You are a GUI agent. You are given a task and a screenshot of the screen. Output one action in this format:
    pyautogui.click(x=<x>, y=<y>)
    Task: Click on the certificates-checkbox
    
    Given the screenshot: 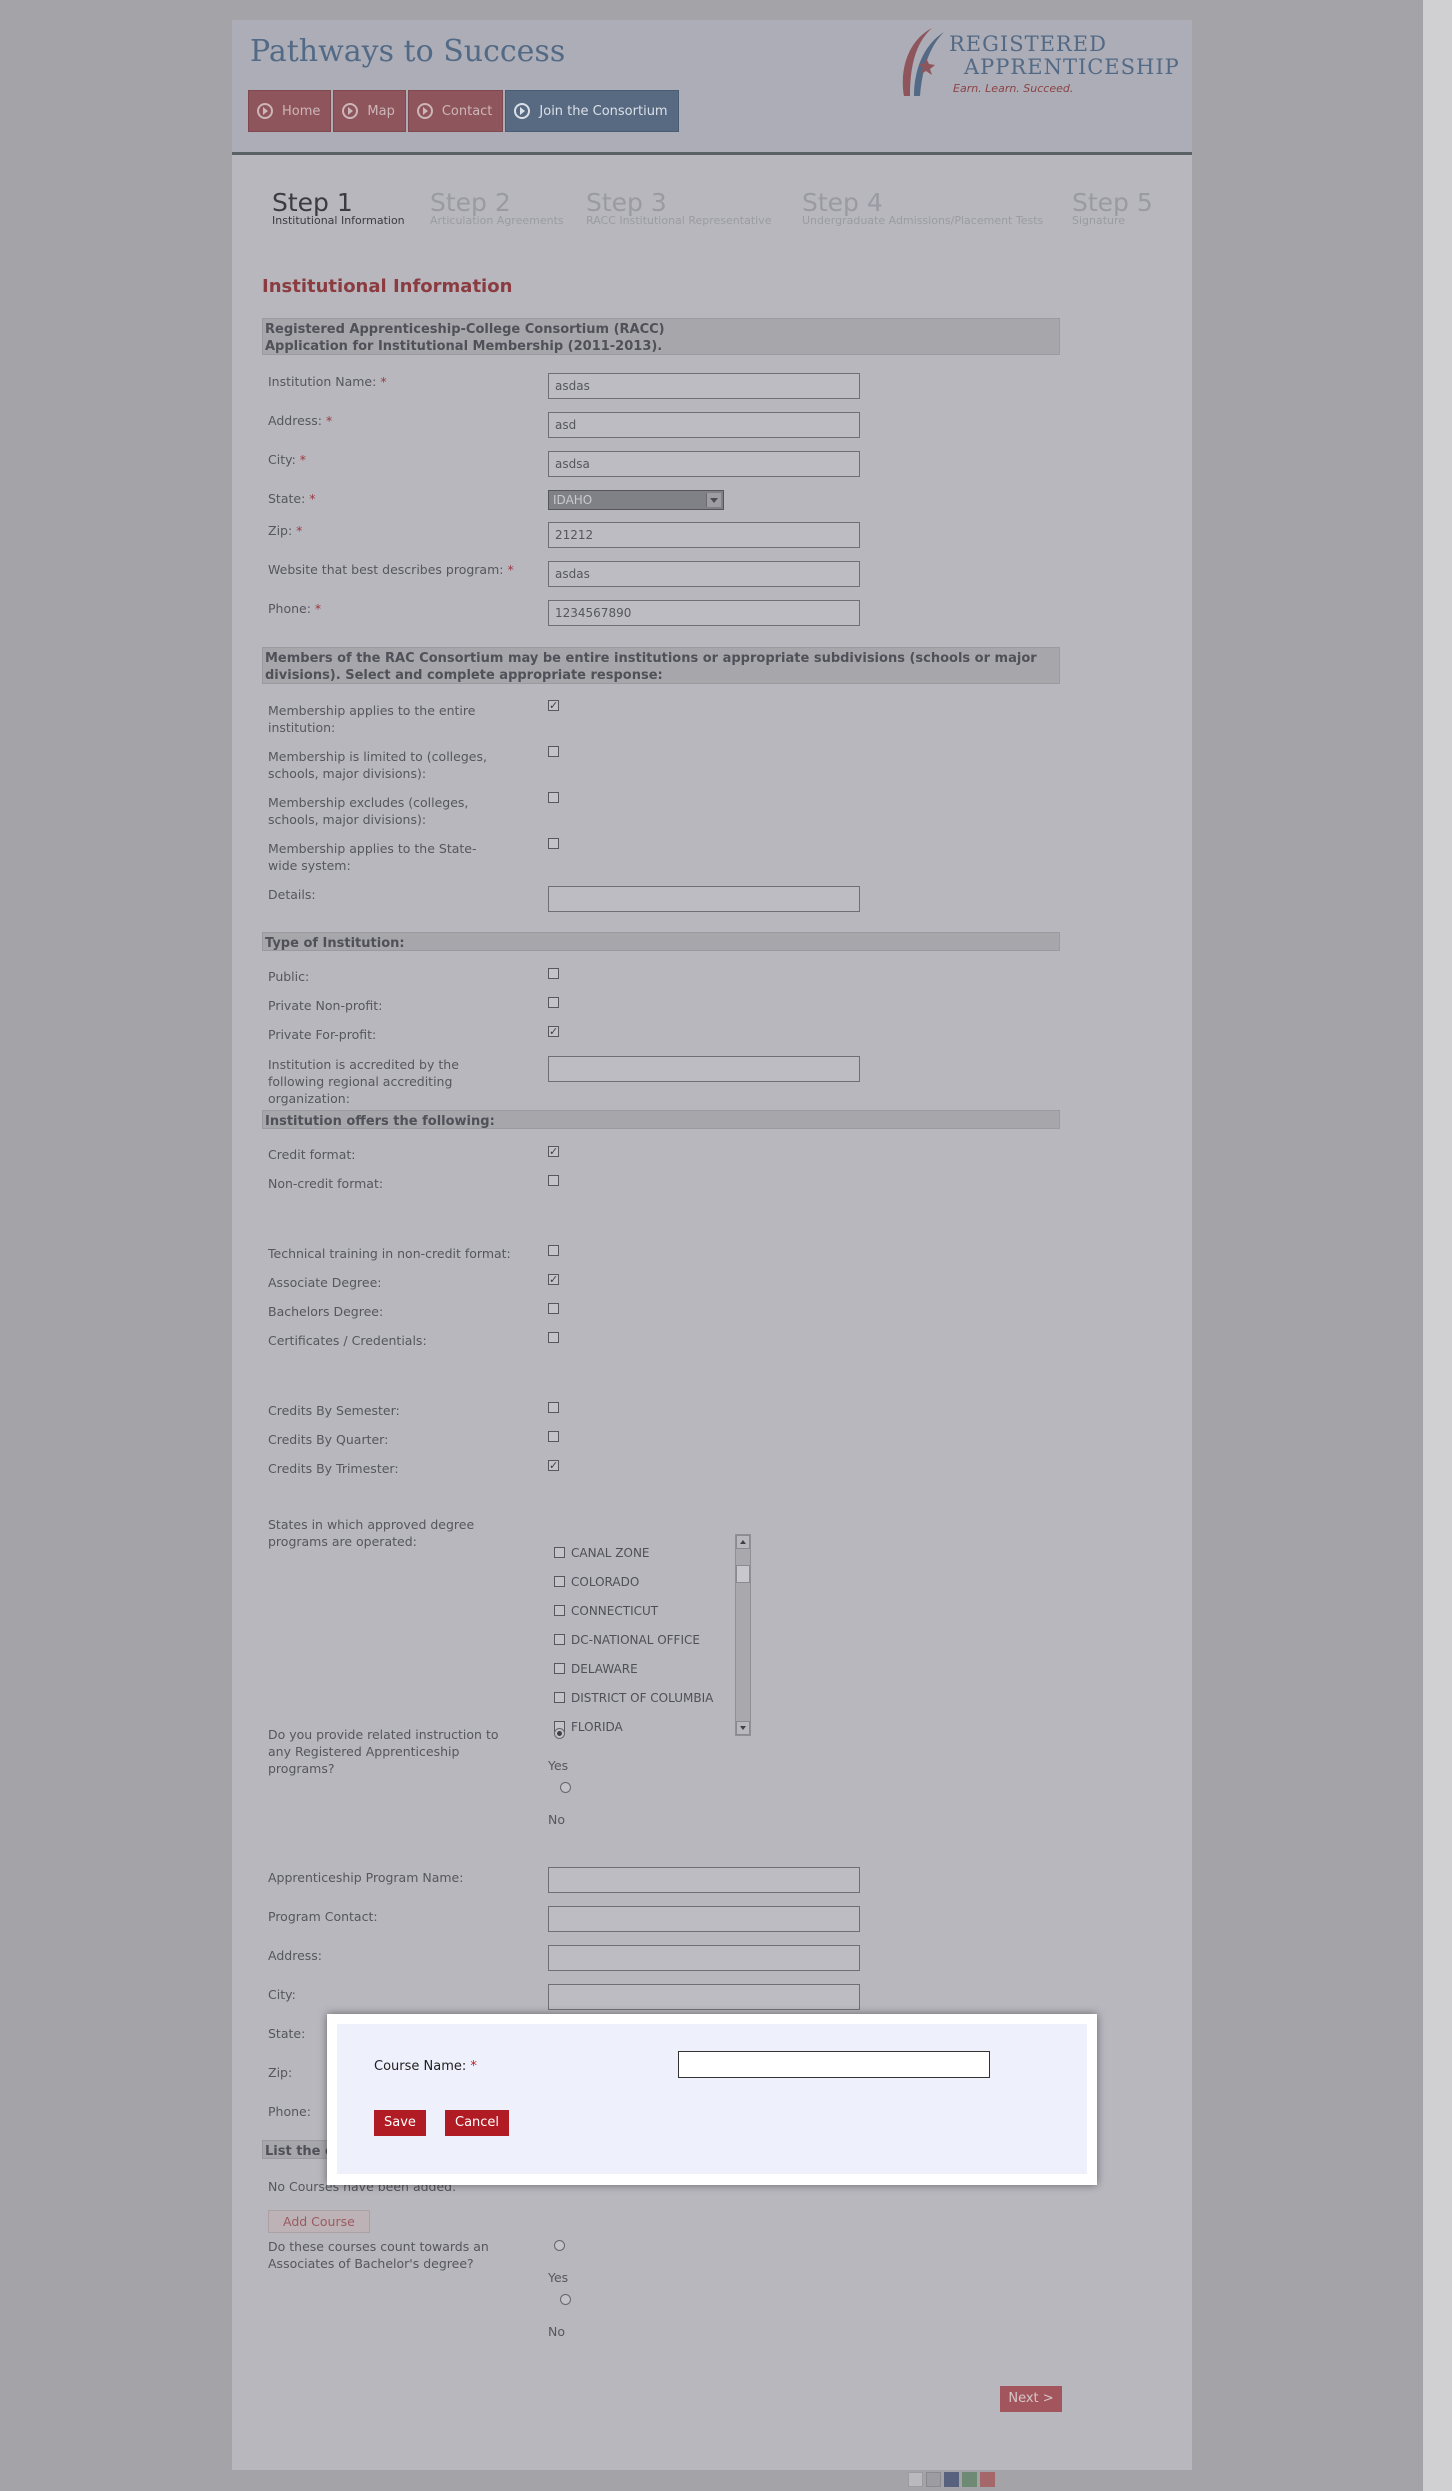 What is the action you would take?
    pyautogui.click(x=553, y=1337)
    